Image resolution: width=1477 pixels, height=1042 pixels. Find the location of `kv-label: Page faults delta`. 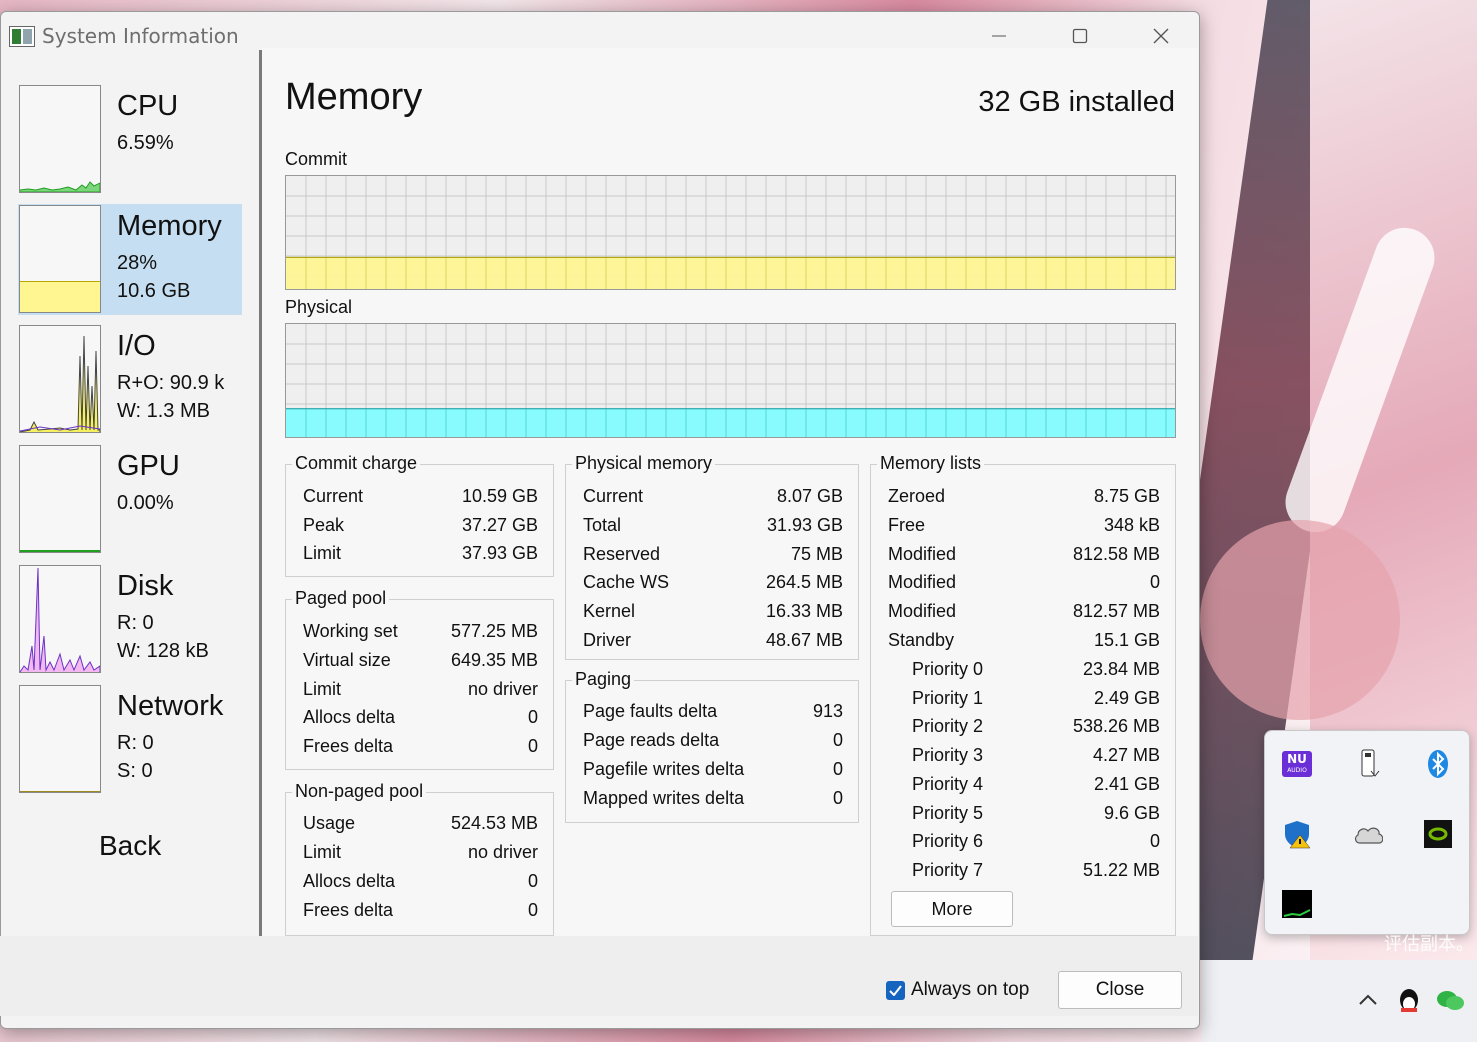

kv-label: Page faults delta is located at coordinates (650, 711).